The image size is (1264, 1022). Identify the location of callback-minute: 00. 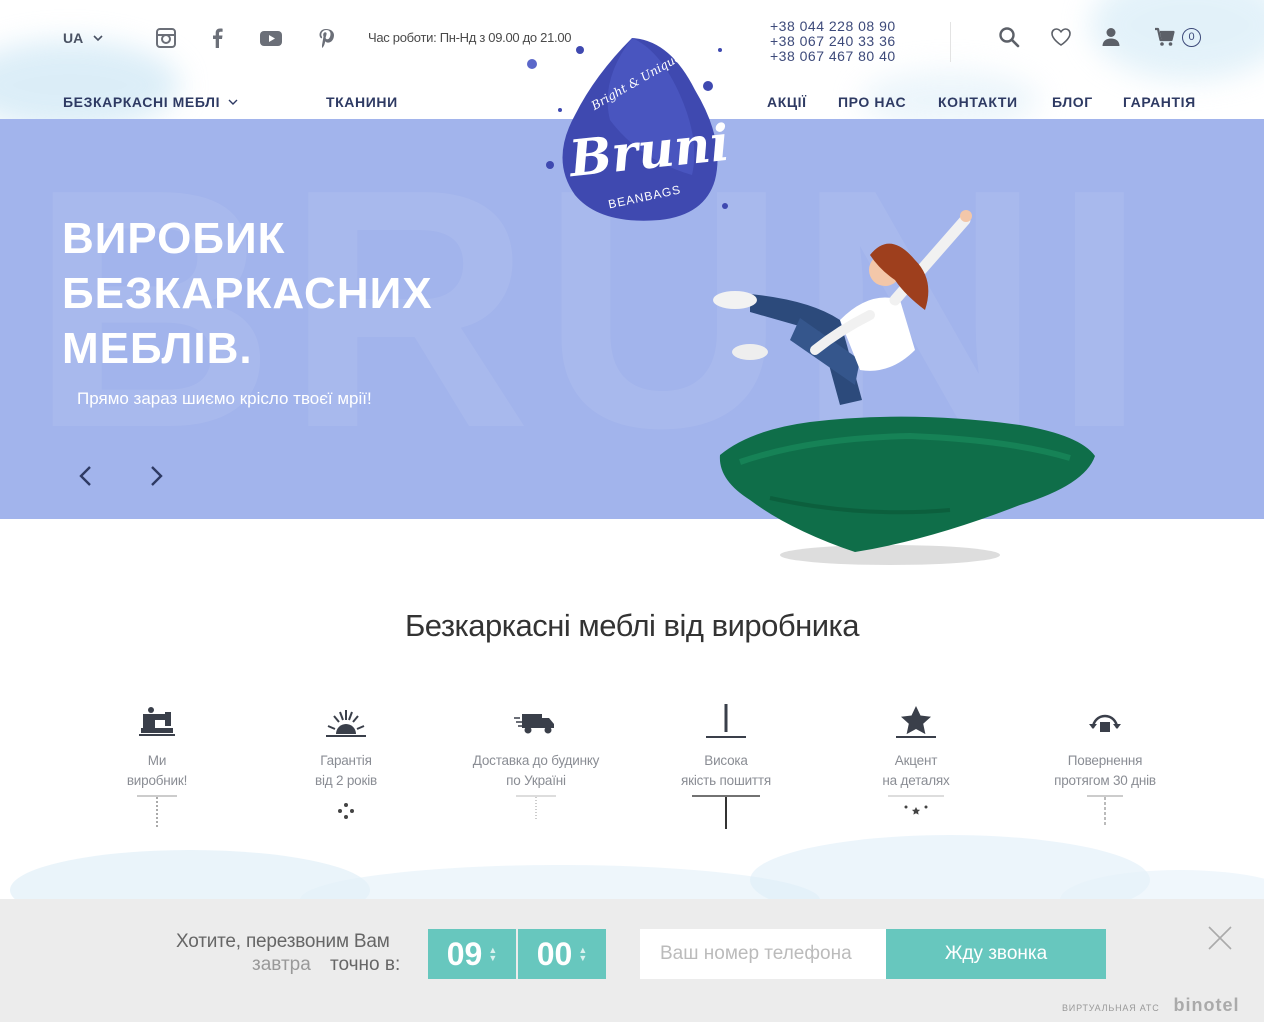
(554, 953).